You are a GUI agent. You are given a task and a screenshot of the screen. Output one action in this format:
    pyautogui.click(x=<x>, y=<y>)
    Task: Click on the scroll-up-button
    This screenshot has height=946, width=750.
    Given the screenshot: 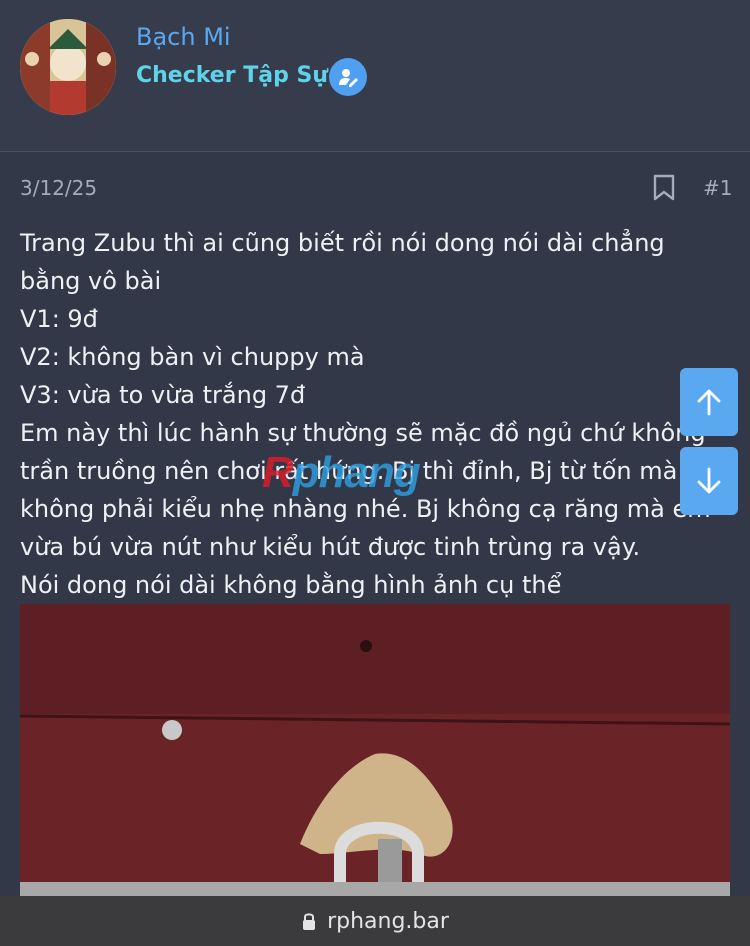 What is the action you would take?
    pyautogui.click(x=709, y=402)
    